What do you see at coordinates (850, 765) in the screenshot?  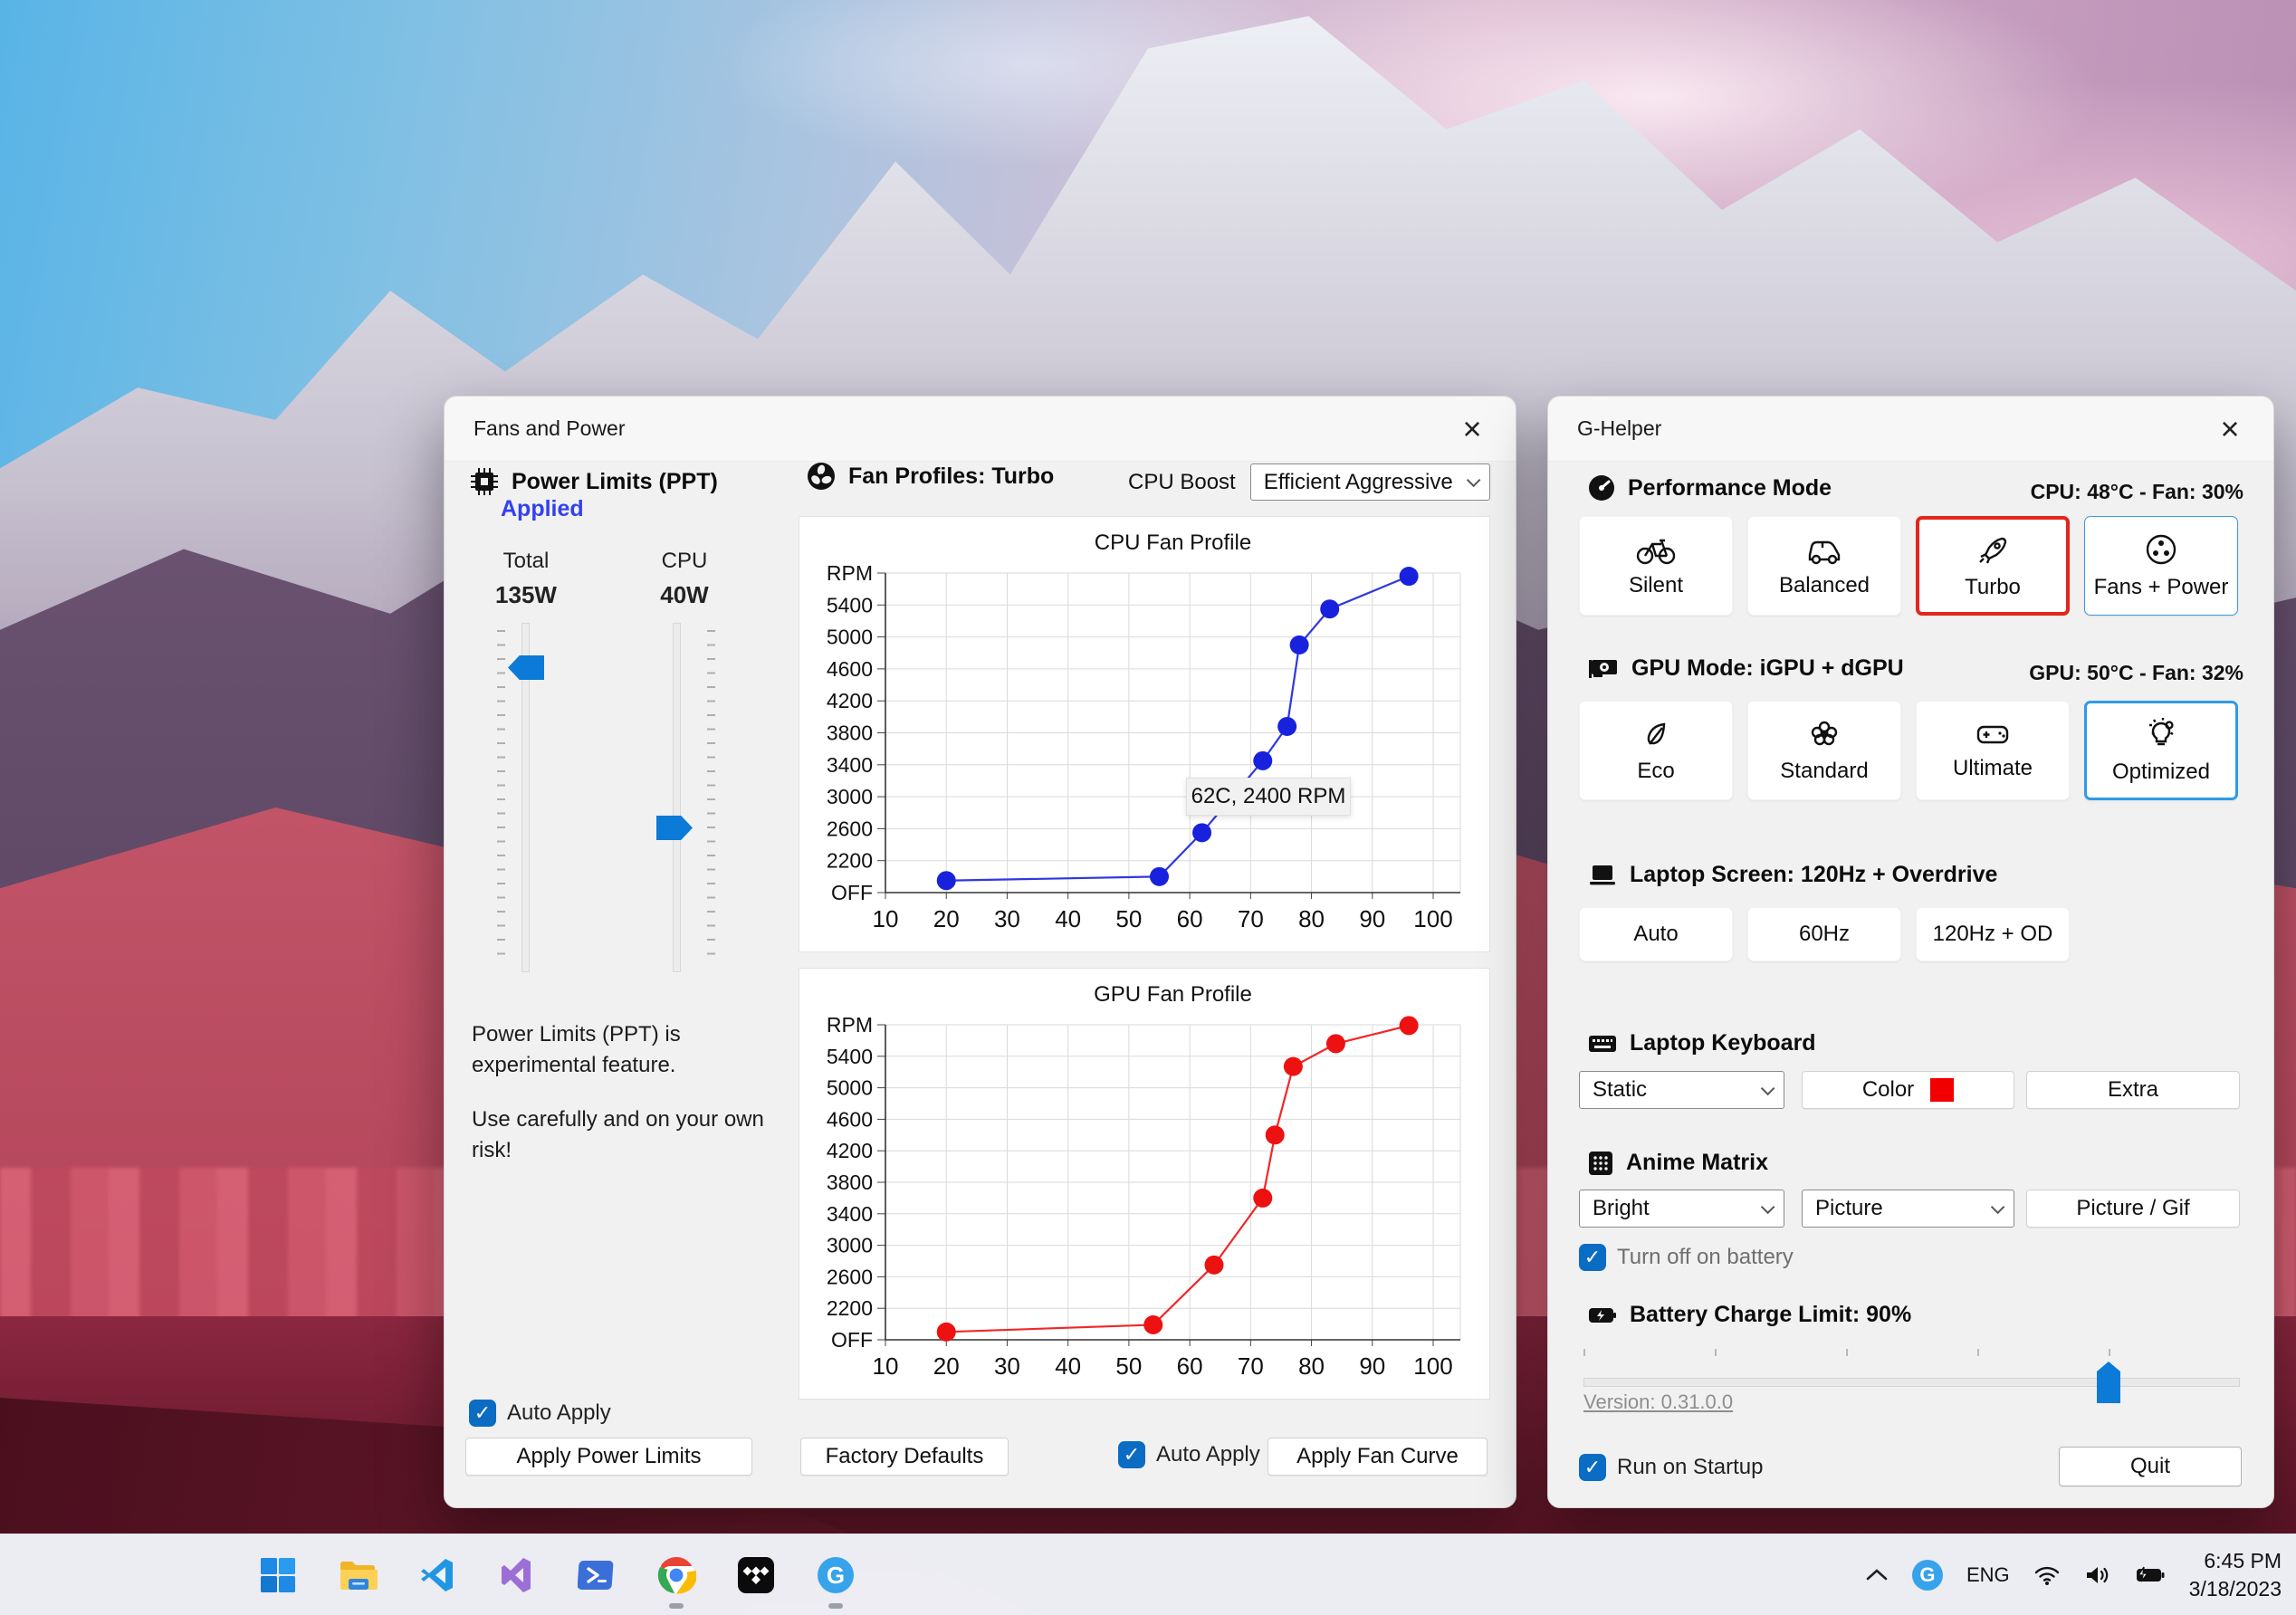 I see `svg-text: 3400` at bounding box center [850, 765].